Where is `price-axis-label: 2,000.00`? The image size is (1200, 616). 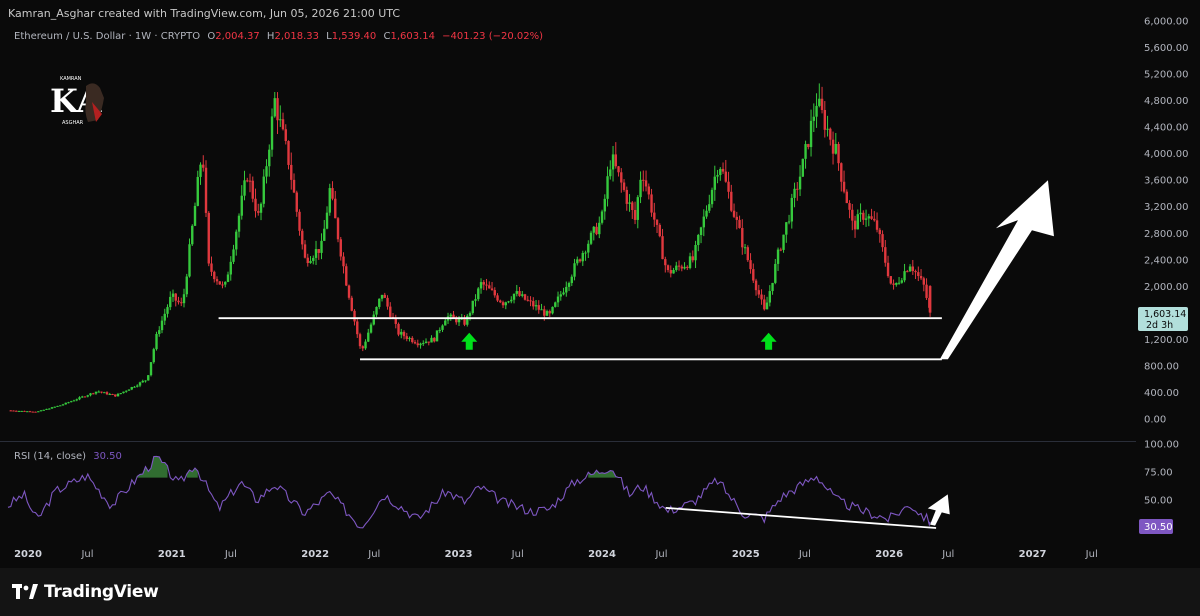
price-axis-label: 2,000.00 is located at coordinates (1166, 287).